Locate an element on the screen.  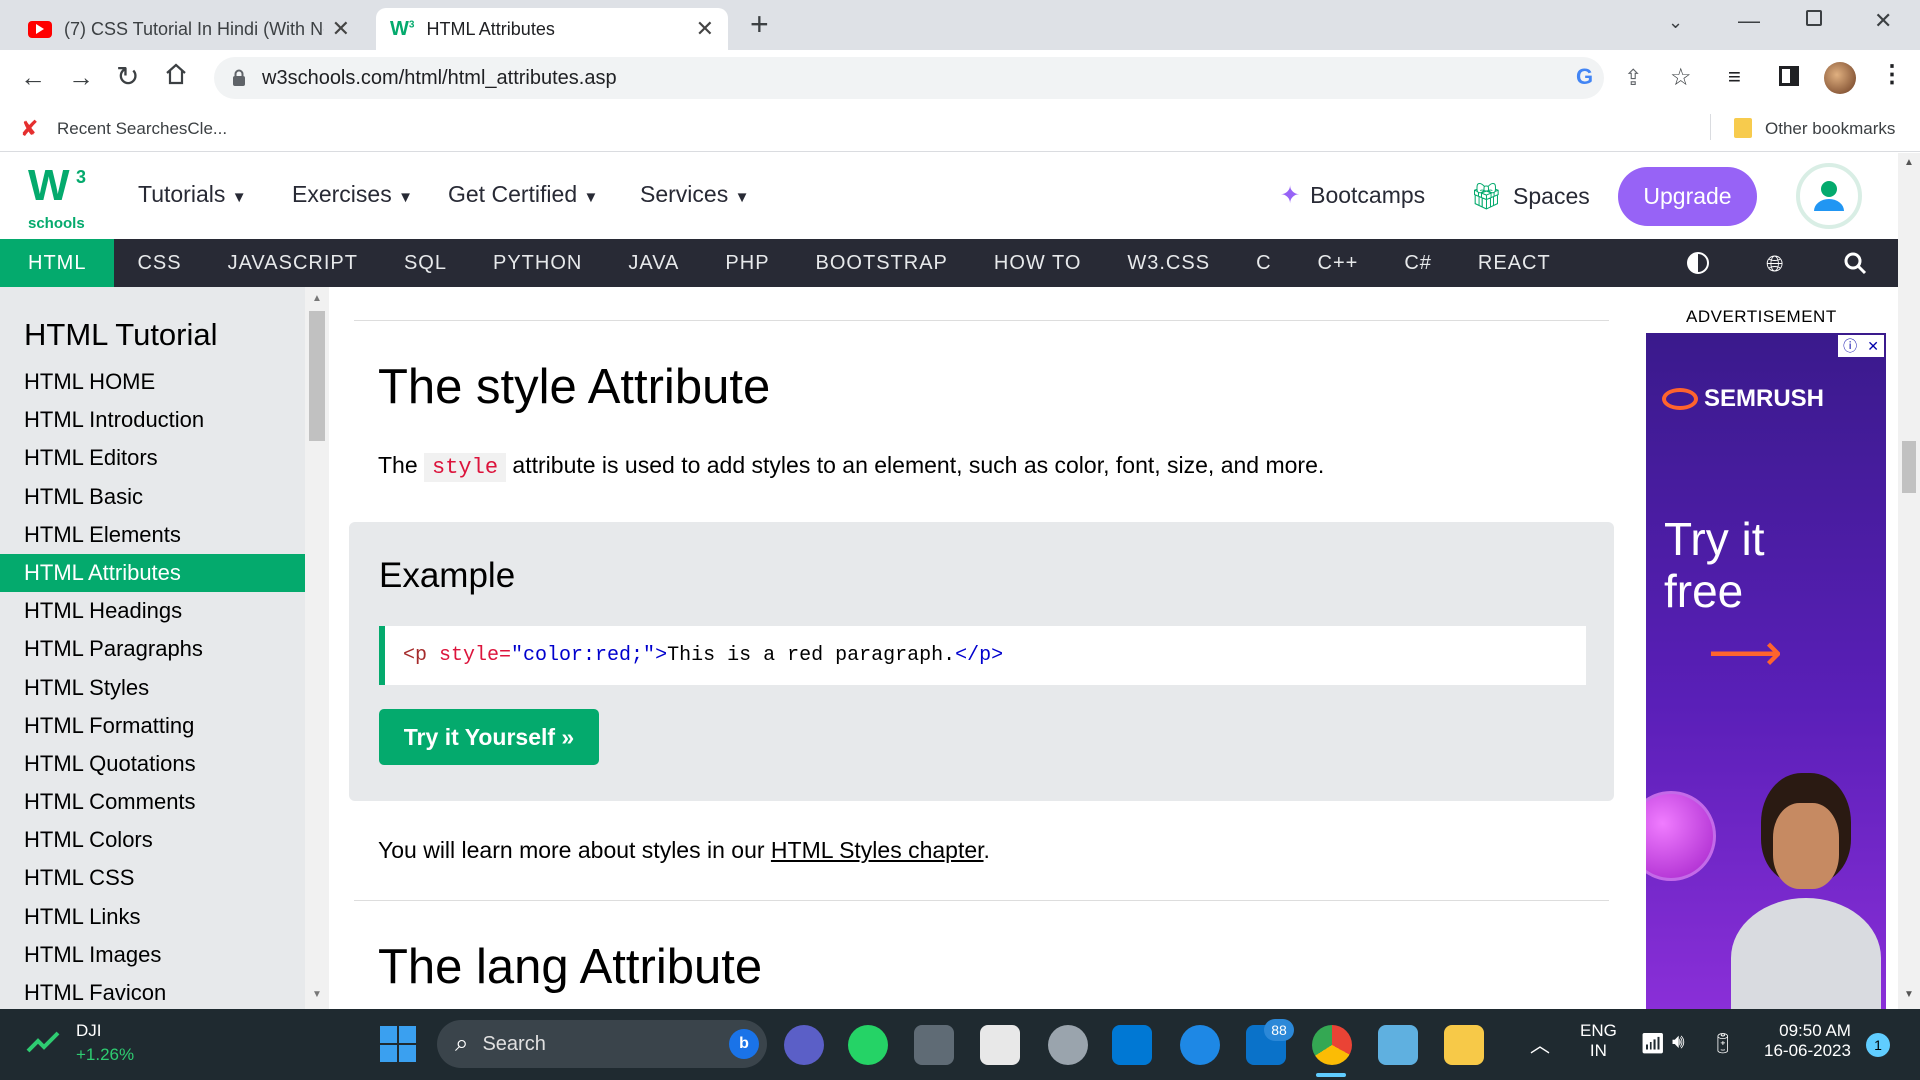
upgrade-button: Upgrade is located at coordinates (1687, 196).